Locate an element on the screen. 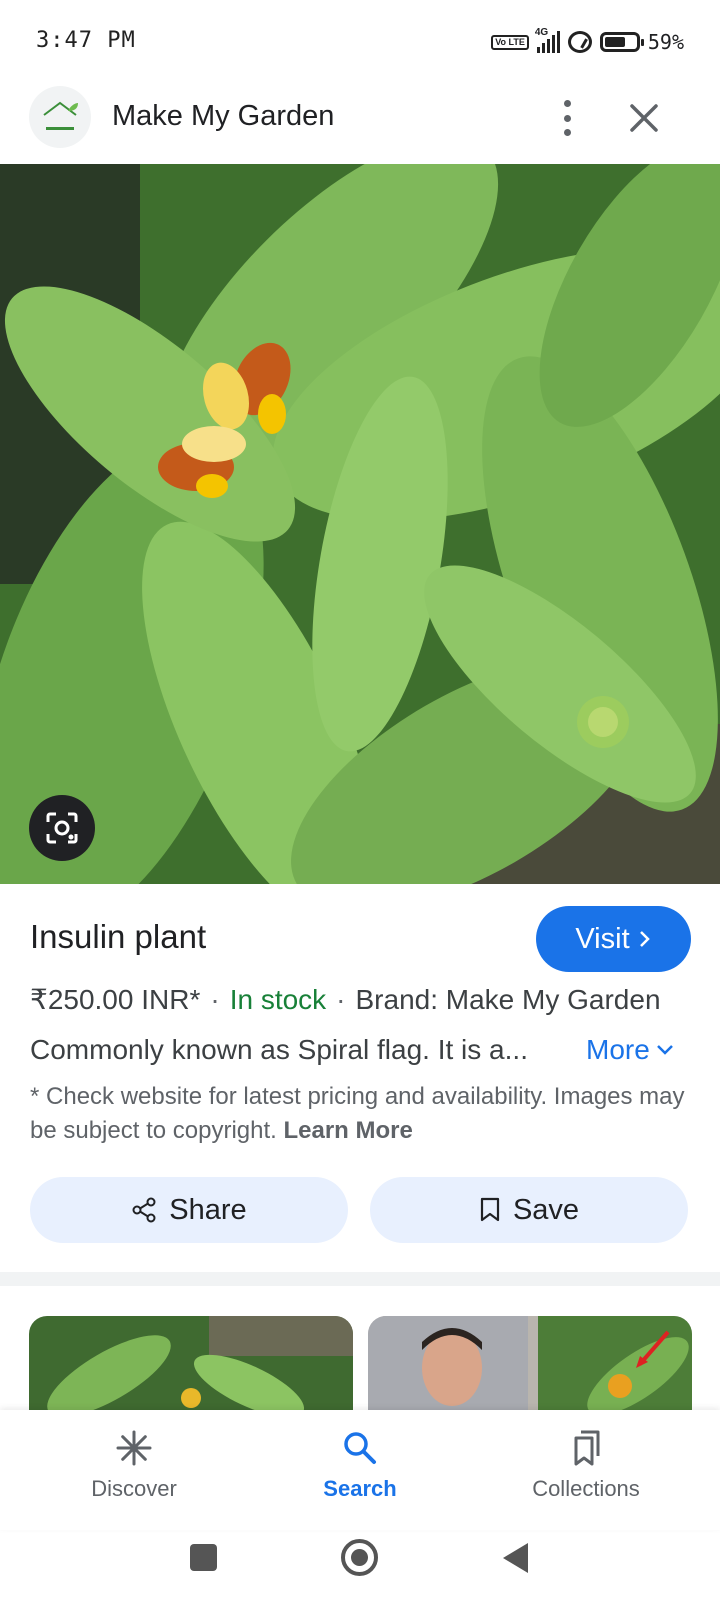 This screenshot has height=1600, width=720. asterisk-icon is located at coordinates (134, 1448).